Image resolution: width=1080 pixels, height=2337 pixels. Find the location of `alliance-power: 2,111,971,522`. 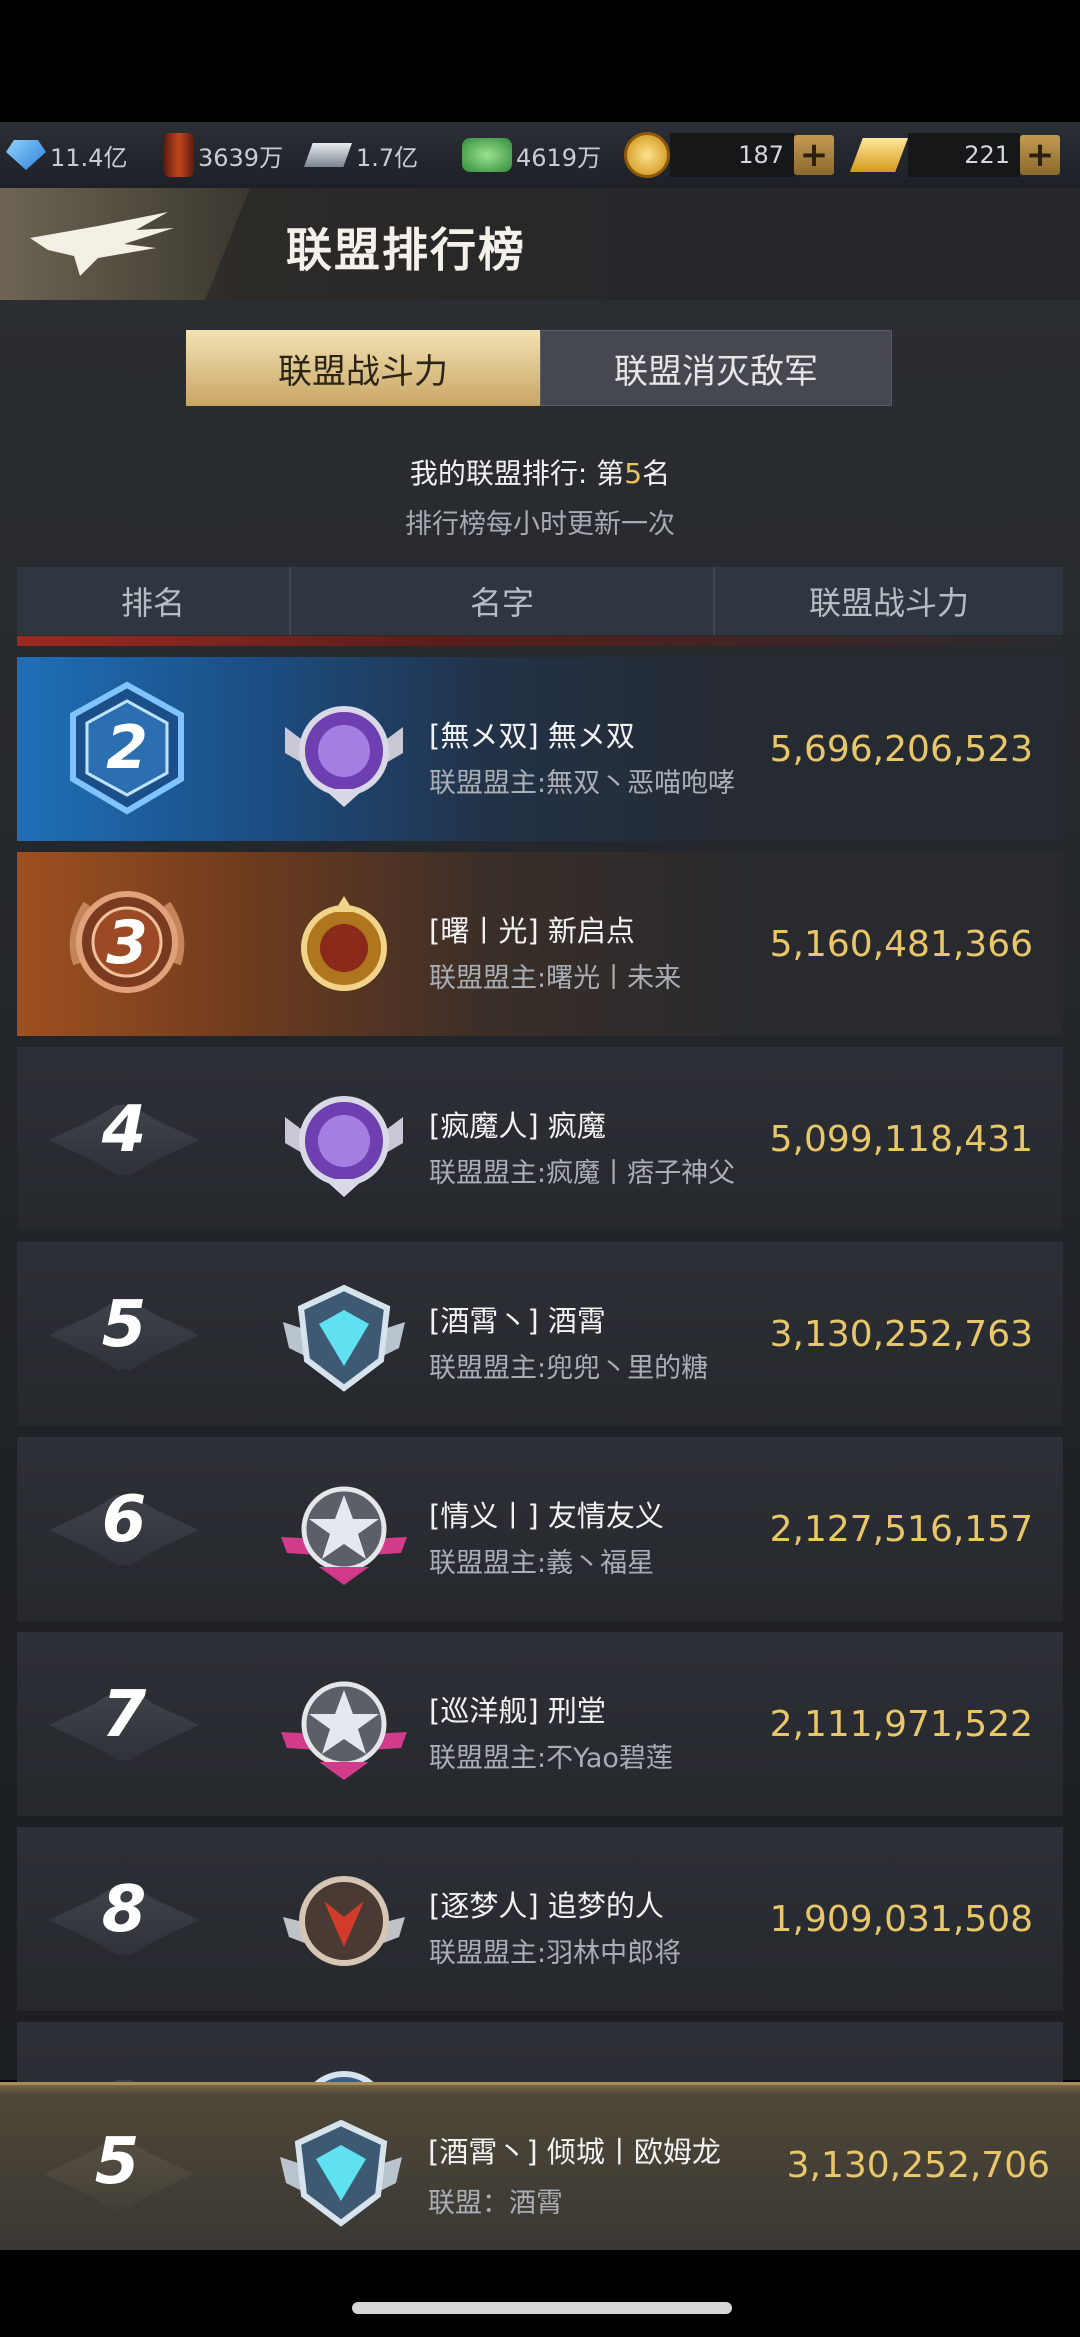

alliance-power: 2,111,971,522 is located at coordinates (901, 1724).